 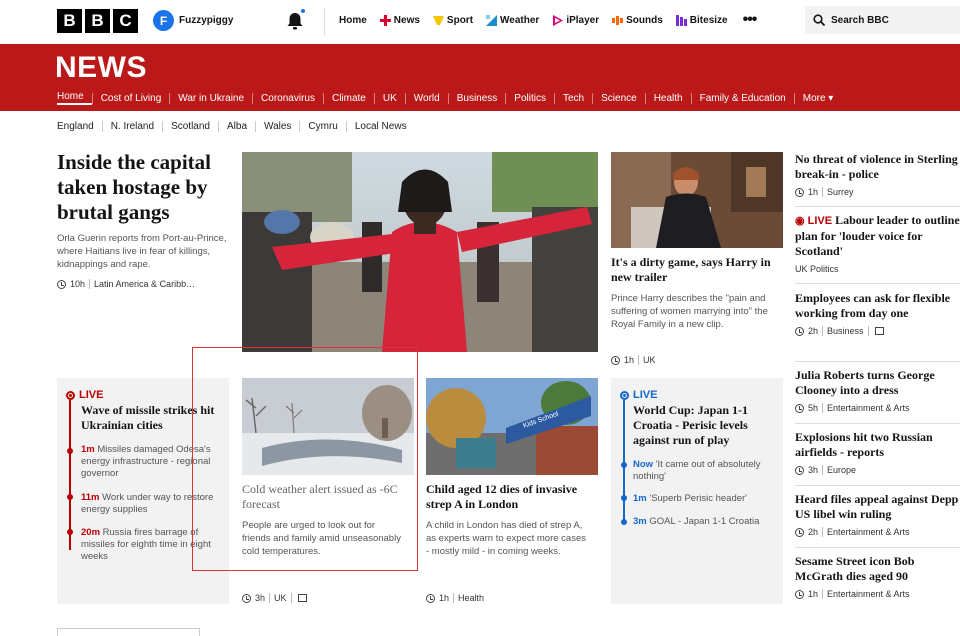 I want to click on section-world: World, so click(x=426, y=98).